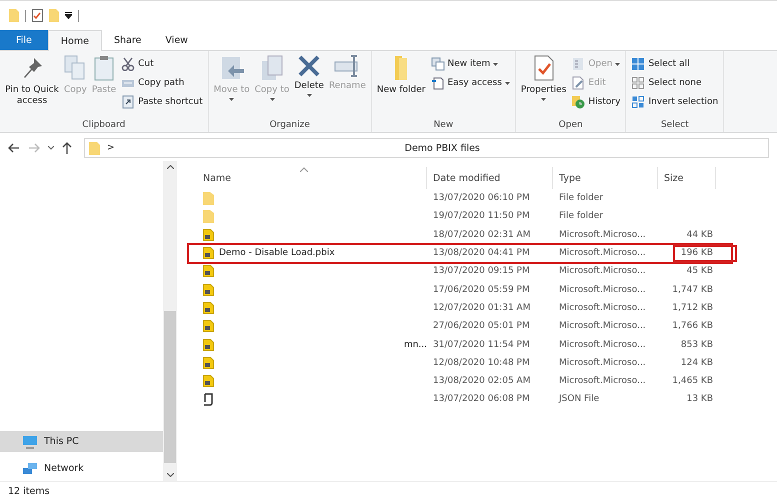 The image size is (777, 503). I want to click on script-file-icon, so click(208, 399).